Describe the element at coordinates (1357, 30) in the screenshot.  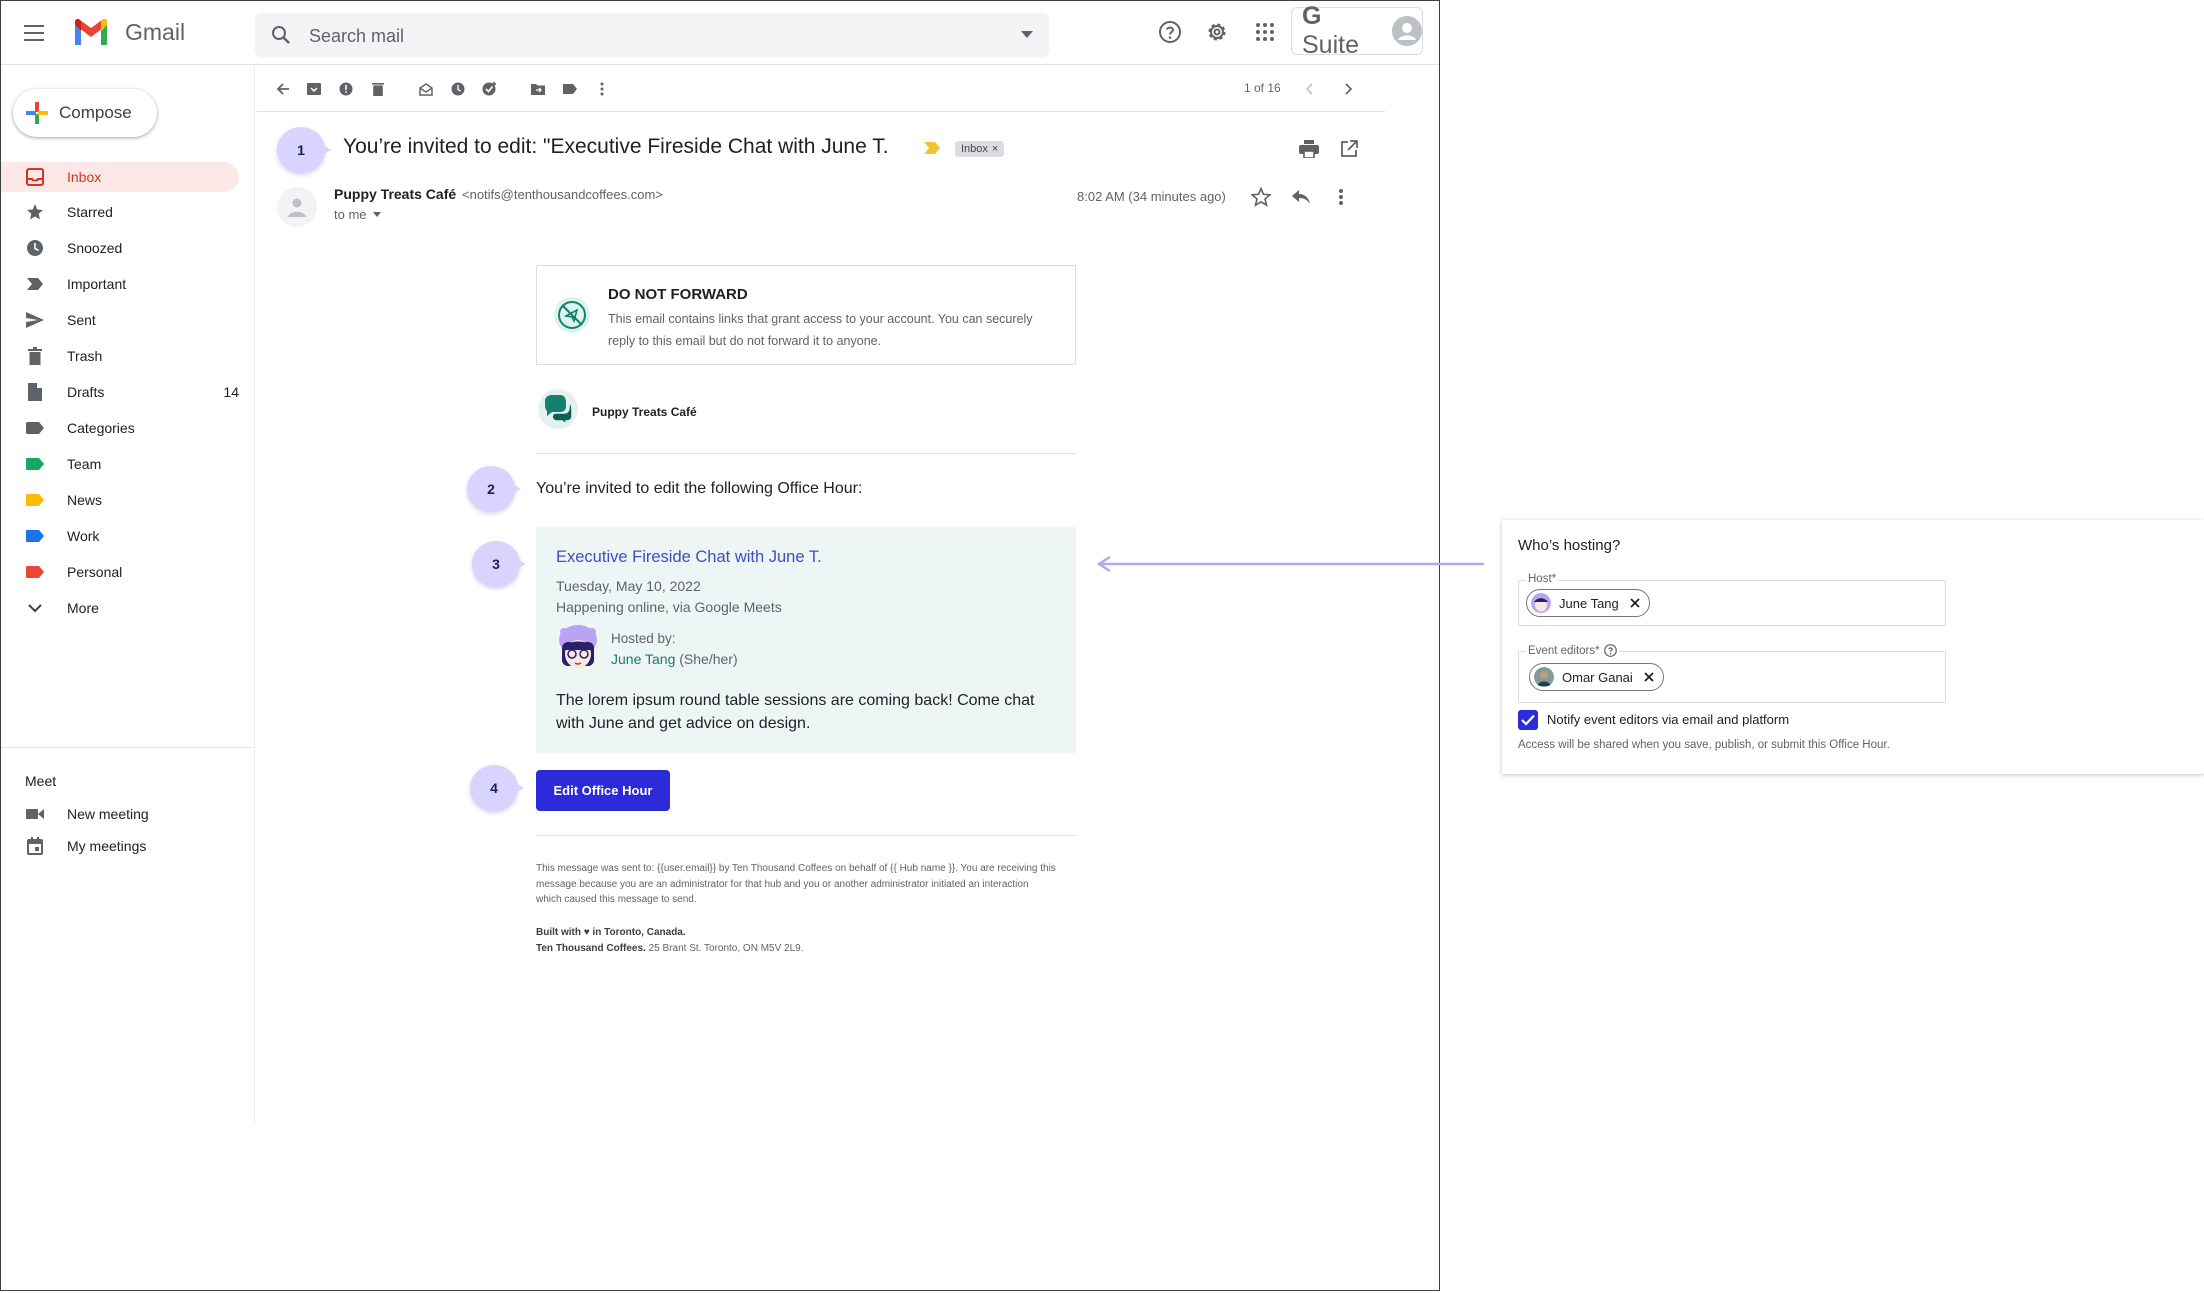
I see `gsuite-account-button: G Suite` at that location.